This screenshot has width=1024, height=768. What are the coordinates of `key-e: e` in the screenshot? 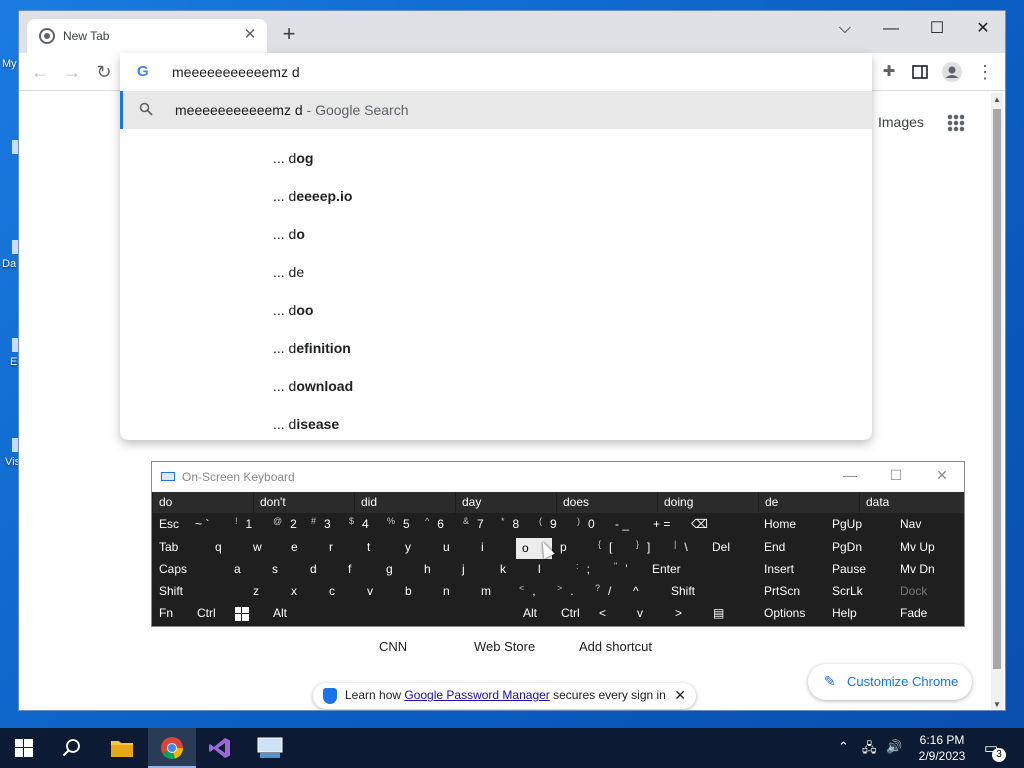 It's located at (304, 547).